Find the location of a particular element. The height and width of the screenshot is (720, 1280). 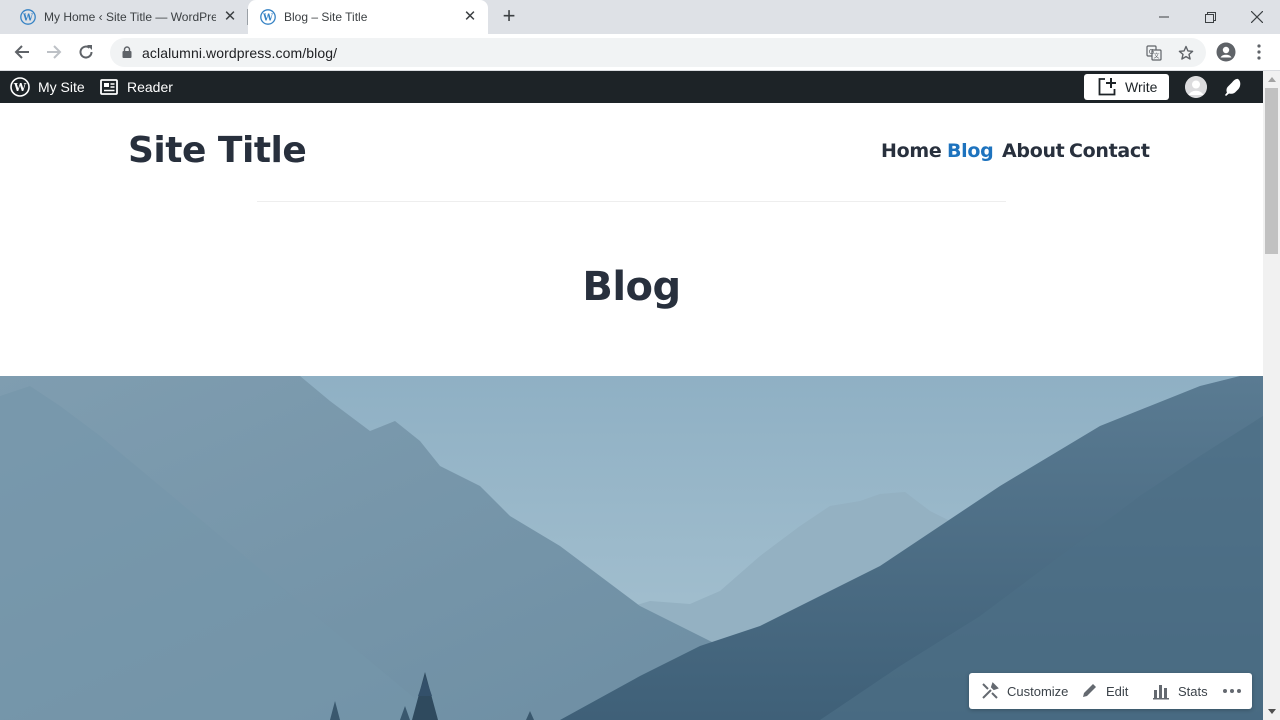

tab-my-home: W My Home ‹ Site Title — WordPress.com ✕ is located at coordinates (128, 17).